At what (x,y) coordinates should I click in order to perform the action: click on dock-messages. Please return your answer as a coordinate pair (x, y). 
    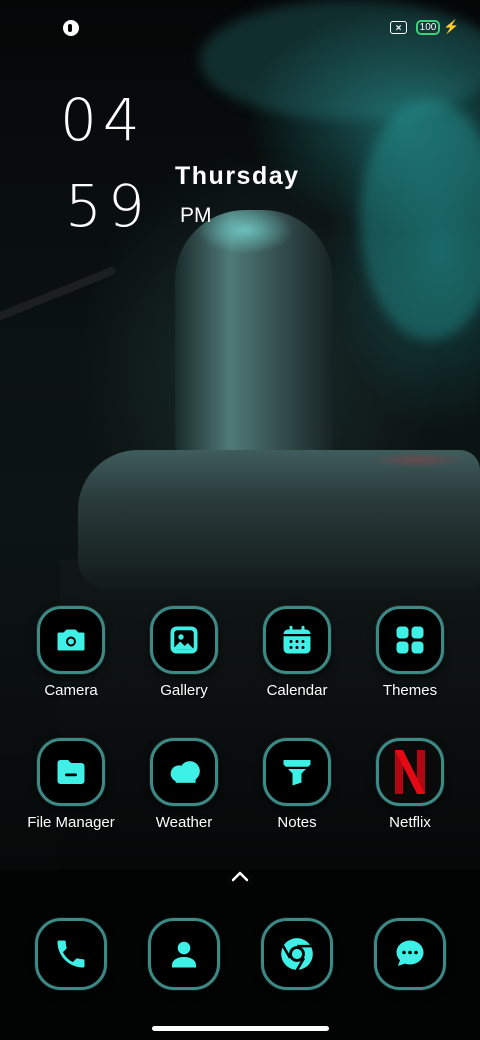
    Looking at the image, I should click on (410, 955).